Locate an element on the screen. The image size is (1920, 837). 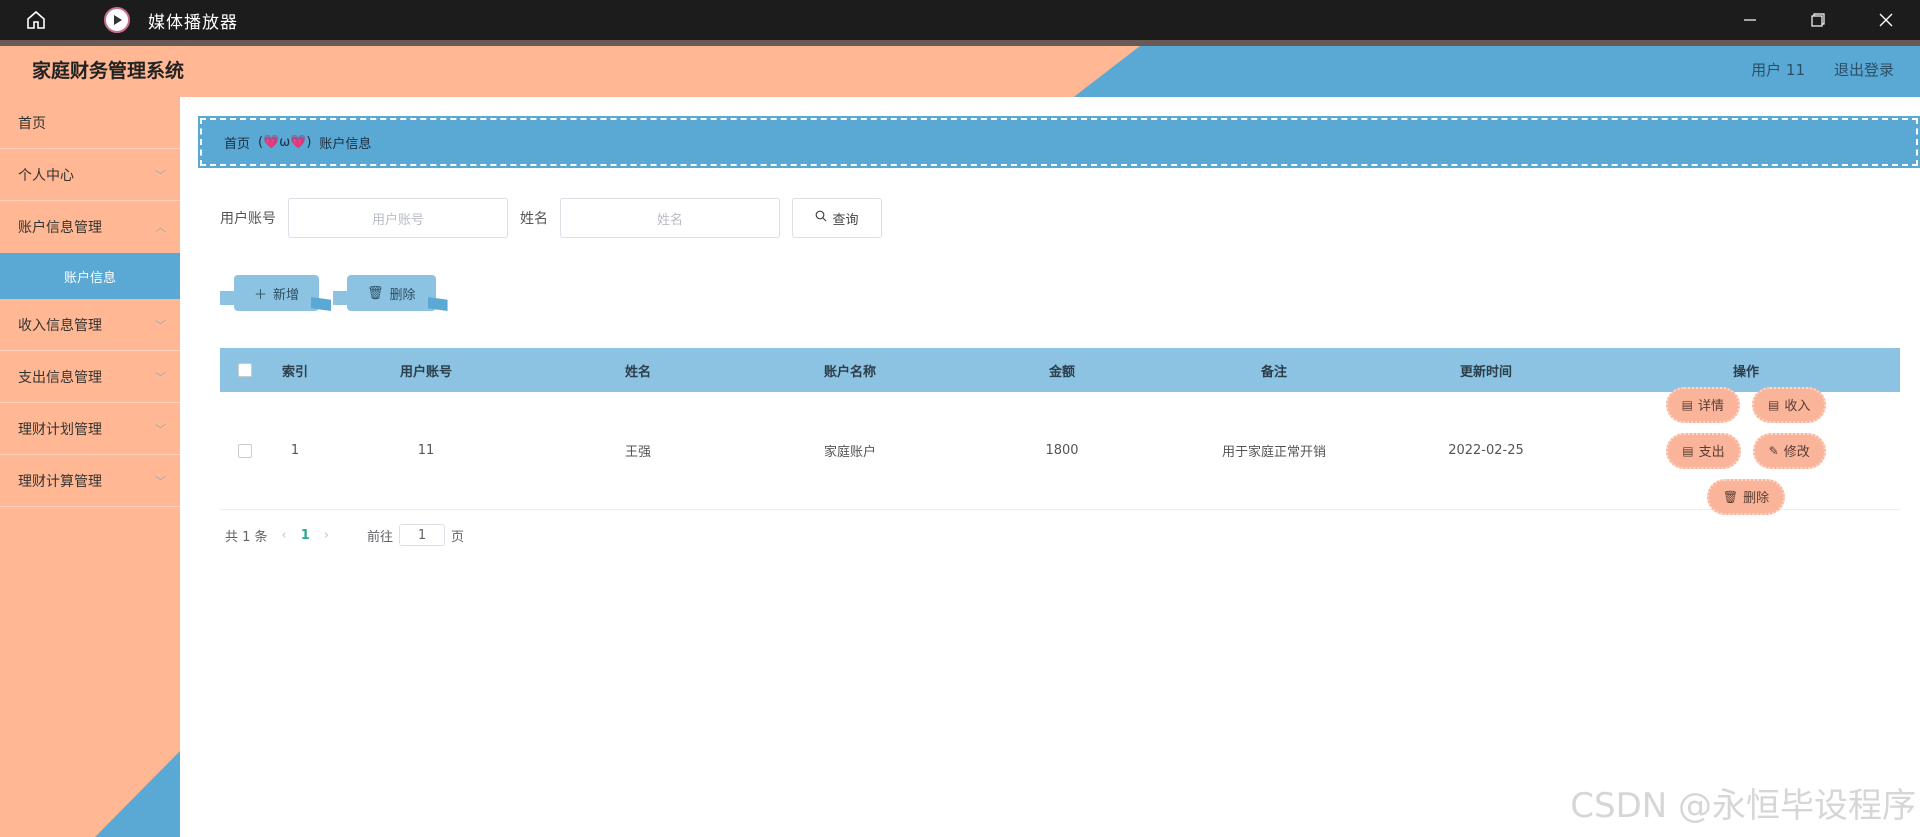
row-checkbox is located at coordinates (245, 450).